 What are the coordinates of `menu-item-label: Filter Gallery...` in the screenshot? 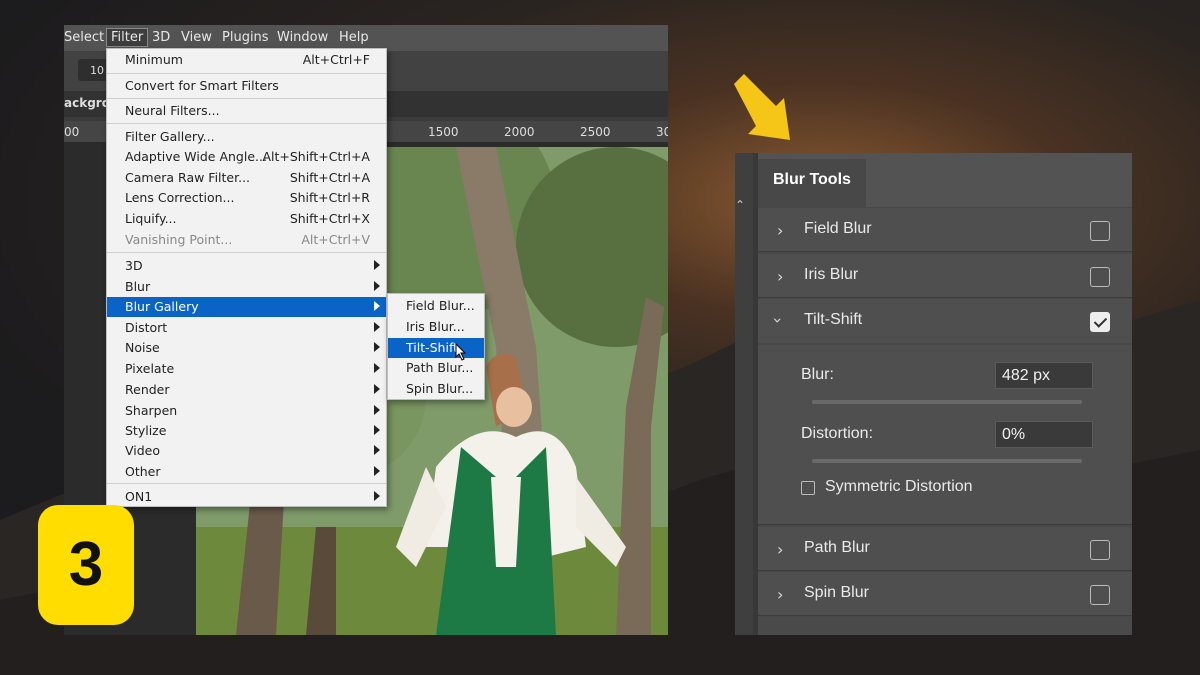 It's located at (170, 136).